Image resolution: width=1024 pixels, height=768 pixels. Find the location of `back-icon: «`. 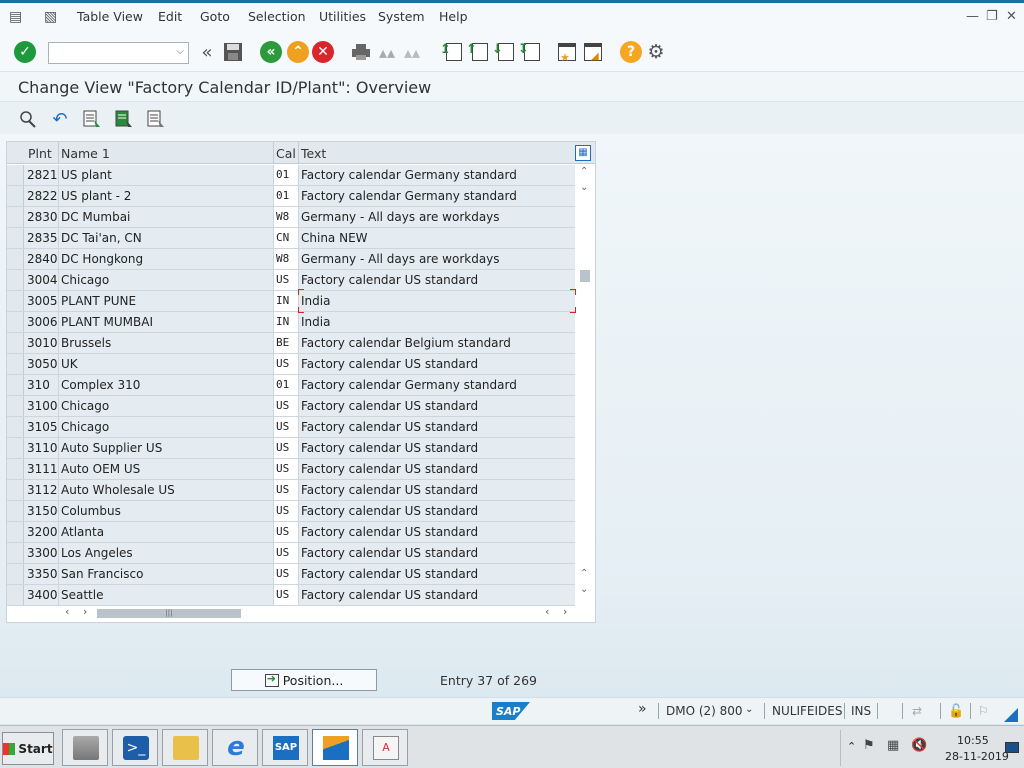

back-icon: « is located at coordinates (271, 52).